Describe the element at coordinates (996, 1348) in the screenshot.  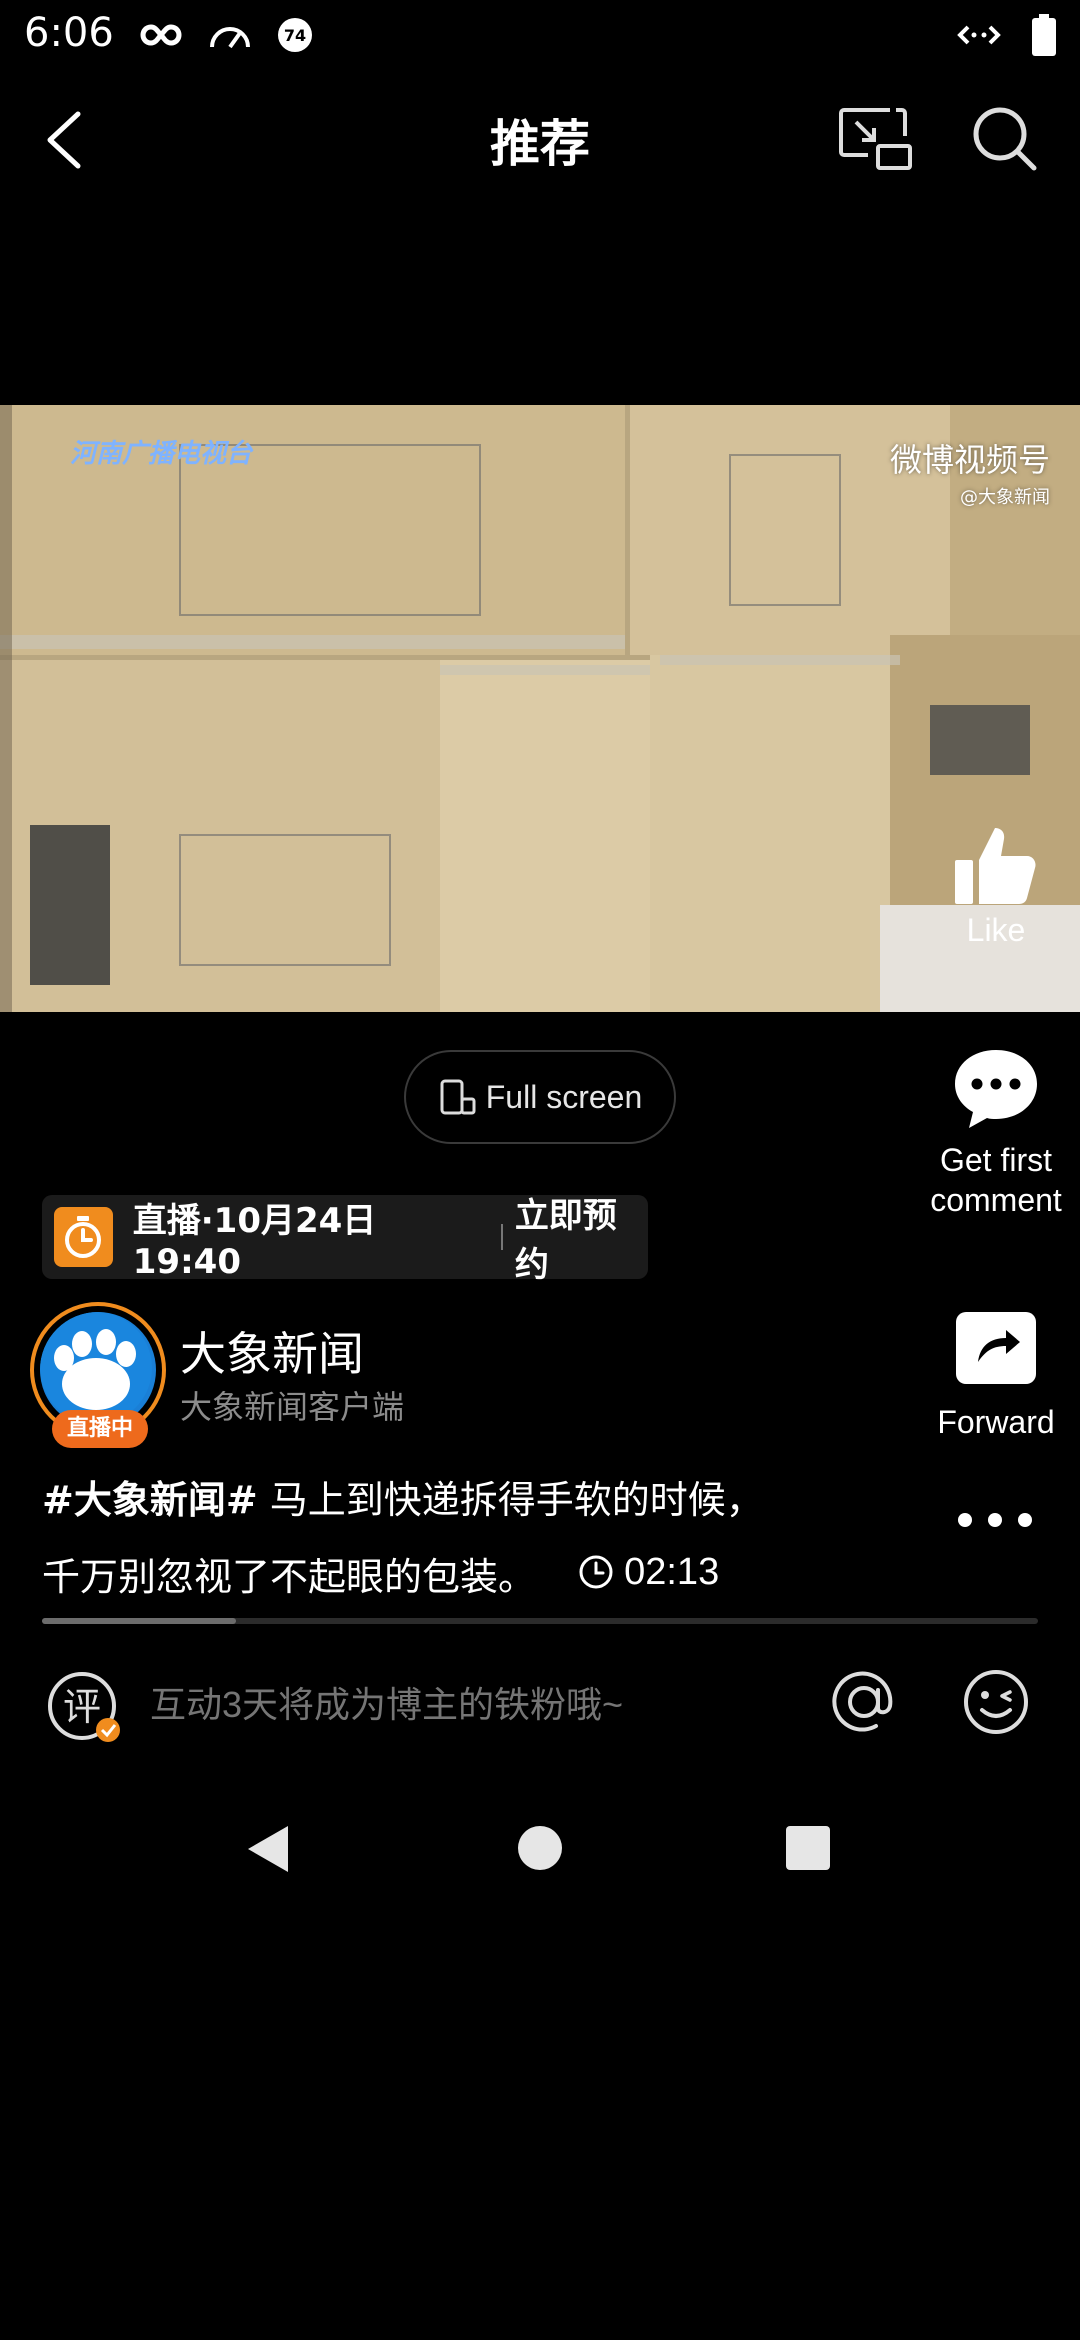
I see `share-icon` at that location.